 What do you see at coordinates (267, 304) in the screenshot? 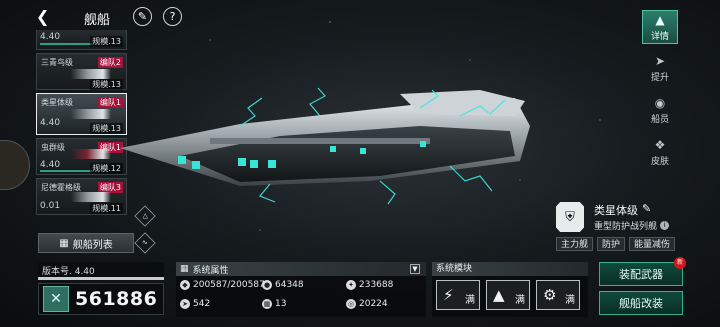
I see `checker-icon: ▦` at bounding box center [267, 304].